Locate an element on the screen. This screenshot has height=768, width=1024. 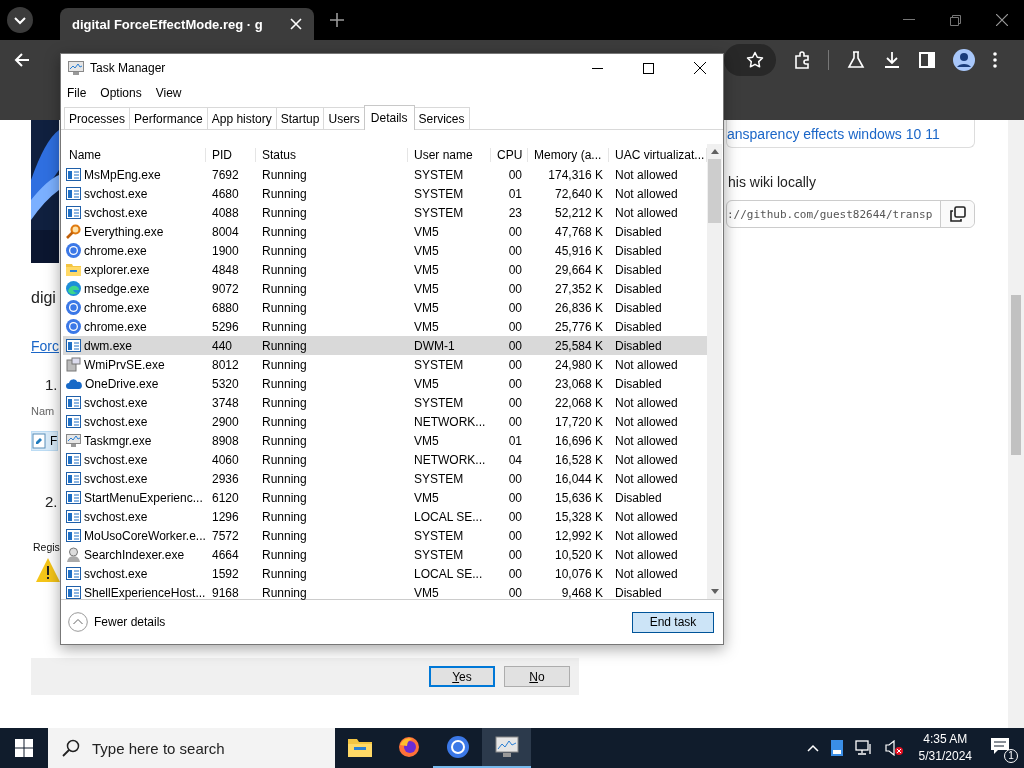
window-icon is located at coordinates (73, 193).